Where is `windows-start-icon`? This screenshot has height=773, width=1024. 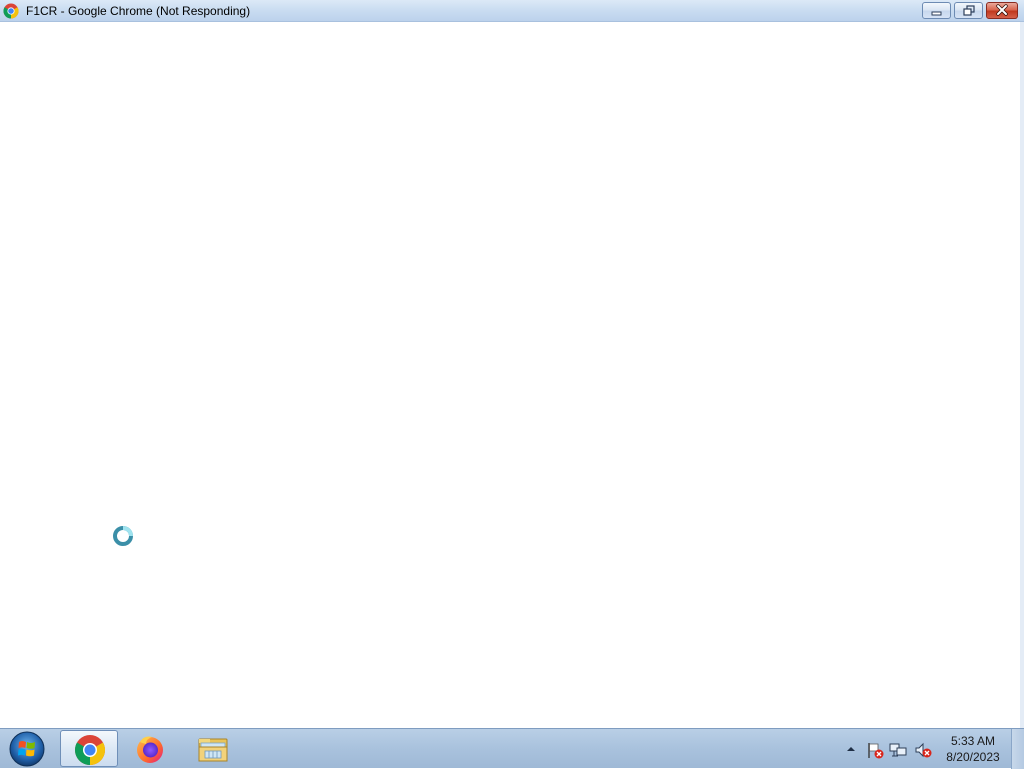
windows-start-icon is located at coordinates (27, 749).